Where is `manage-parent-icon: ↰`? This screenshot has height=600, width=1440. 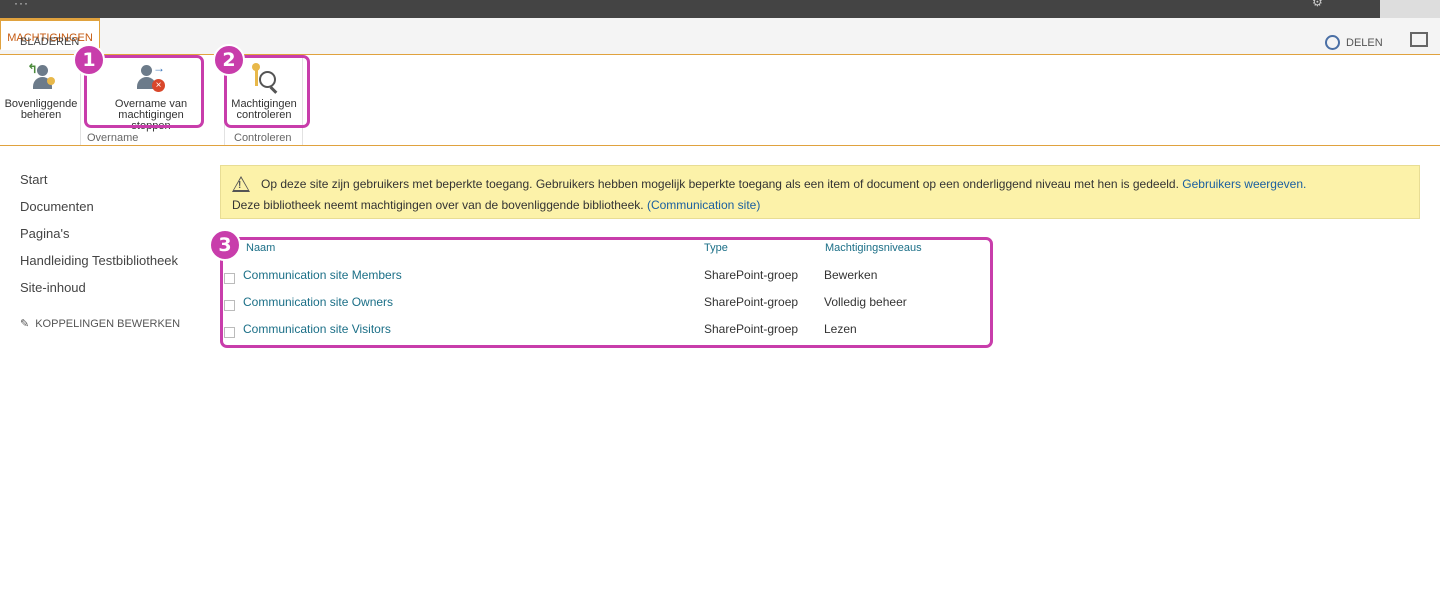
manage-parent-icon: ↰ is located at coordinates (41, 78).